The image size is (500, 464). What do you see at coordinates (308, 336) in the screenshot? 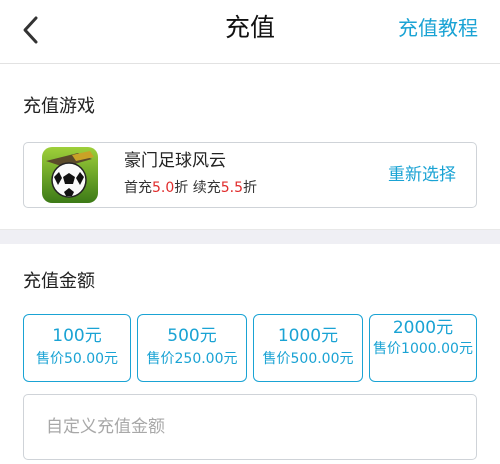
I see `amount-value: 1000元` at bounding box center [308, 336].